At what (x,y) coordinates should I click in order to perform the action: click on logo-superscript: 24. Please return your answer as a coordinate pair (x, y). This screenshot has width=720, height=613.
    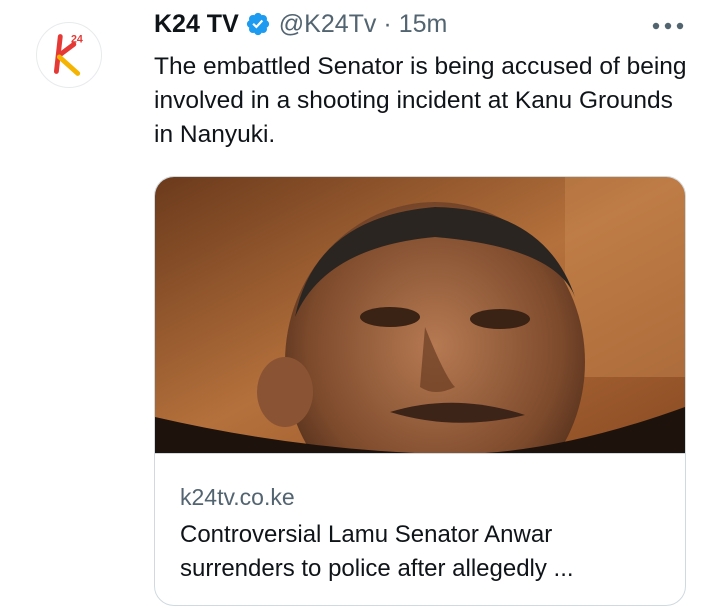
    Looking at the image, I should click on (77, 39).